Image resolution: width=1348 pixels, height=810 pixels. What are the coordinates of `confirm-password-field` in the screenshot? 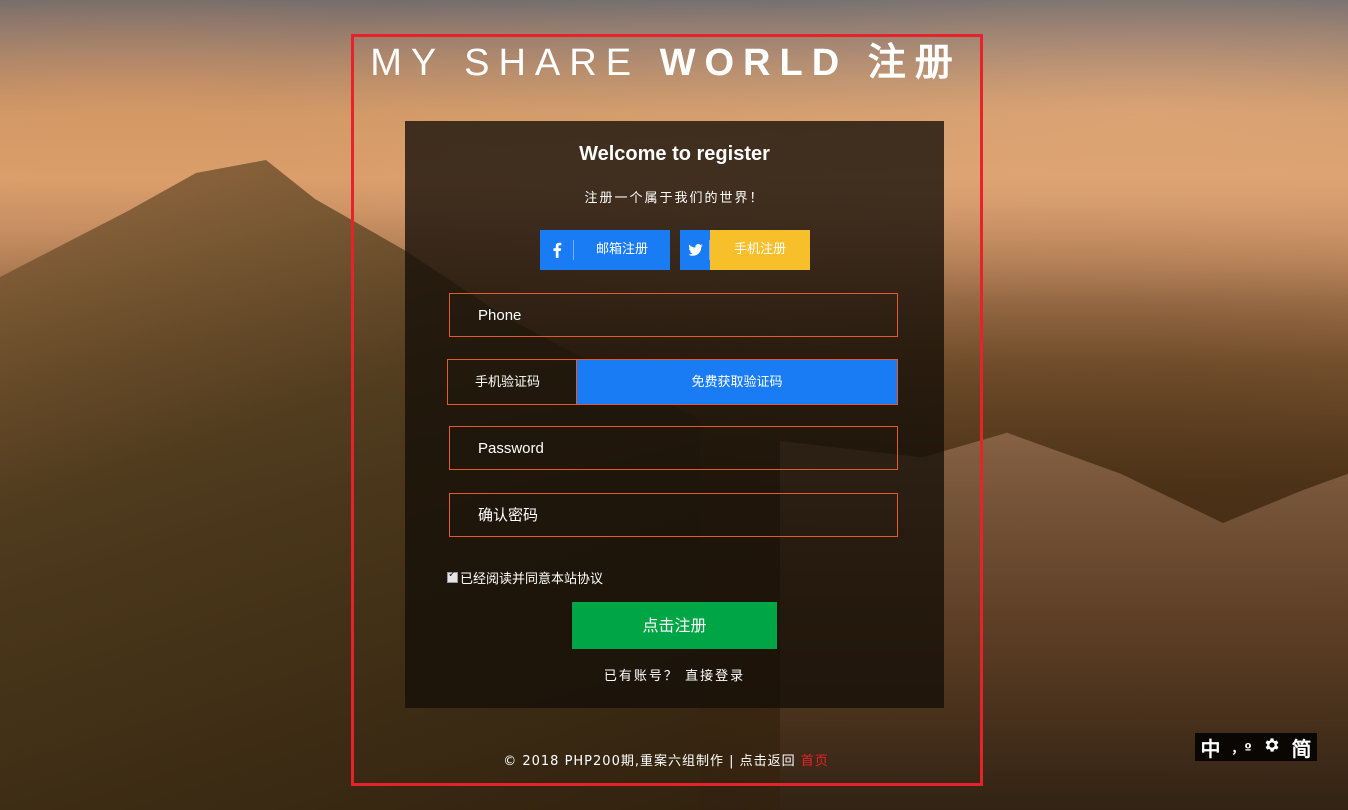 It's located at (673, 515).